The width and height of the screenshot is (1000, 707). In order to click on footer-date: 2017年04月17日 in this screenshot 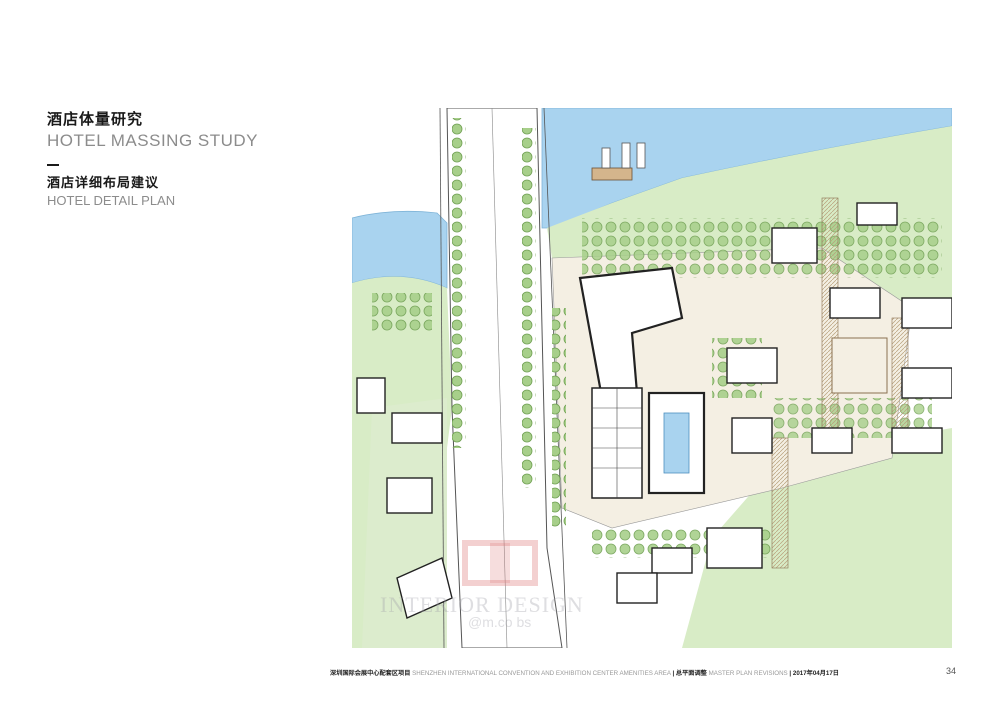, I will do `click(815, 673)`.